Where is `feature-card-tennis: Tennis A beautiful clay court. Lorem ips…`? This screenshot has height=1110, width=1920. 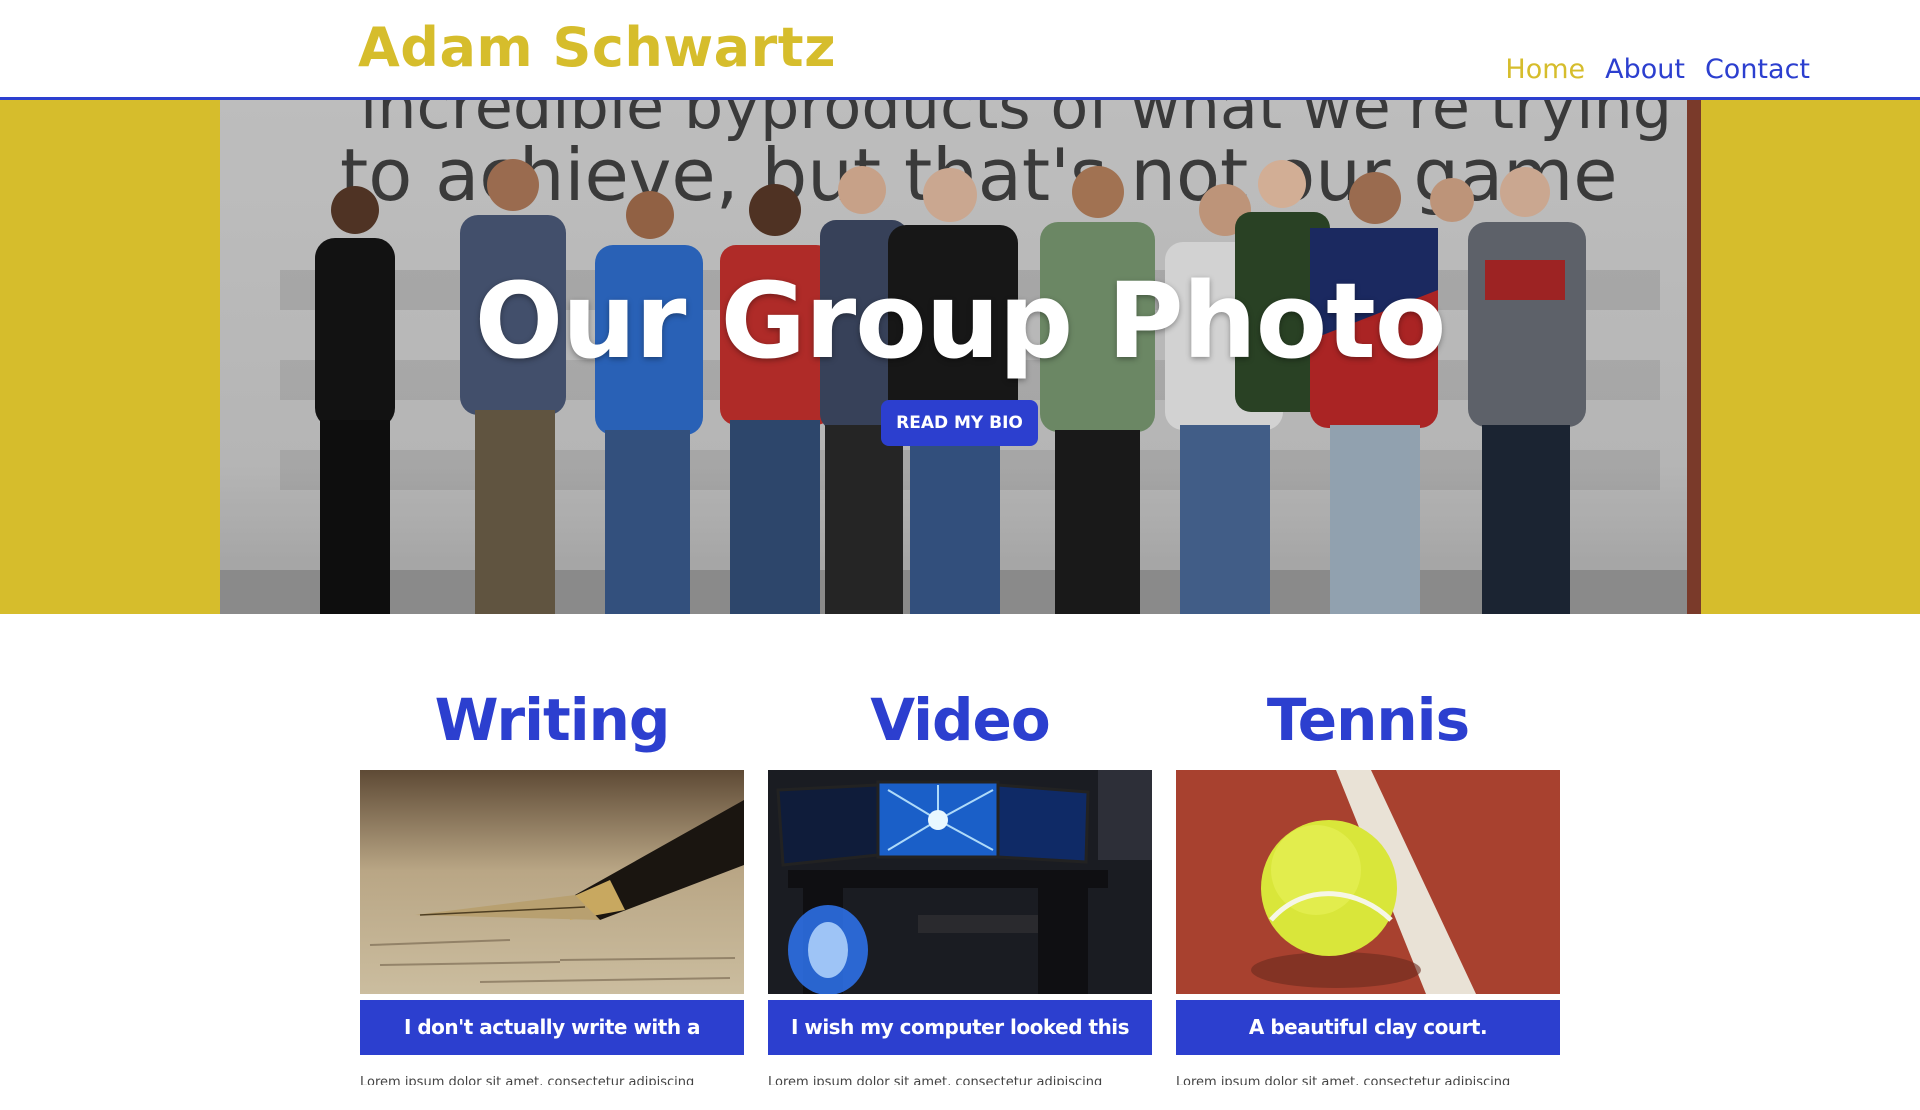 feature-card-tennis: Tennis A beautiful clay court. Lorem ips… is located at coordinates (1368, 882).